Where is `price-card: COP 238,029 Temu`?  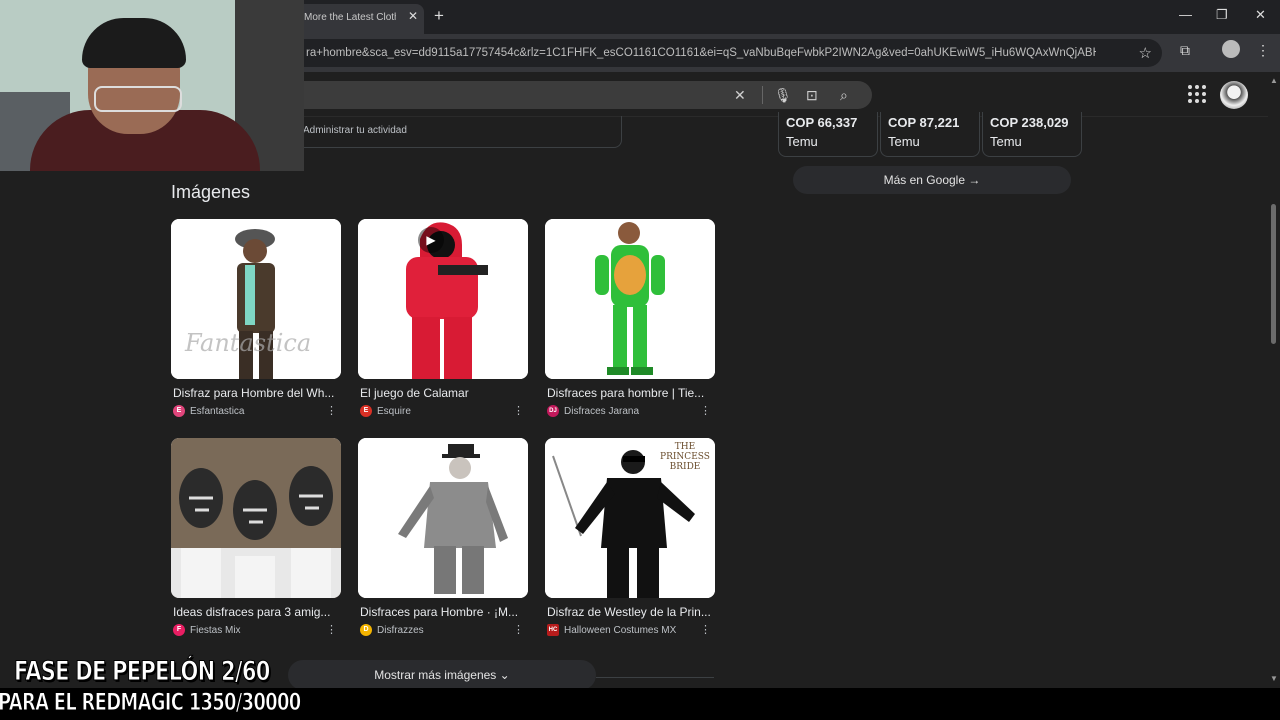
price-card: COP 238,029 Temu is located at coordinates (1032, 134).